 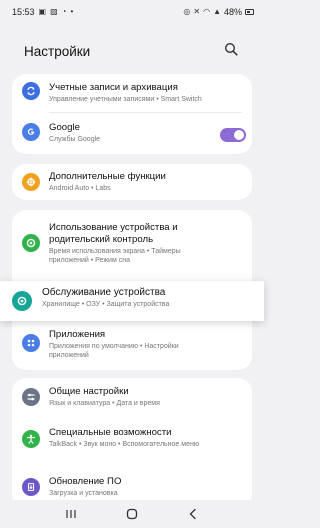 I want to click on software-update-icon, so click(x=31, y=487).